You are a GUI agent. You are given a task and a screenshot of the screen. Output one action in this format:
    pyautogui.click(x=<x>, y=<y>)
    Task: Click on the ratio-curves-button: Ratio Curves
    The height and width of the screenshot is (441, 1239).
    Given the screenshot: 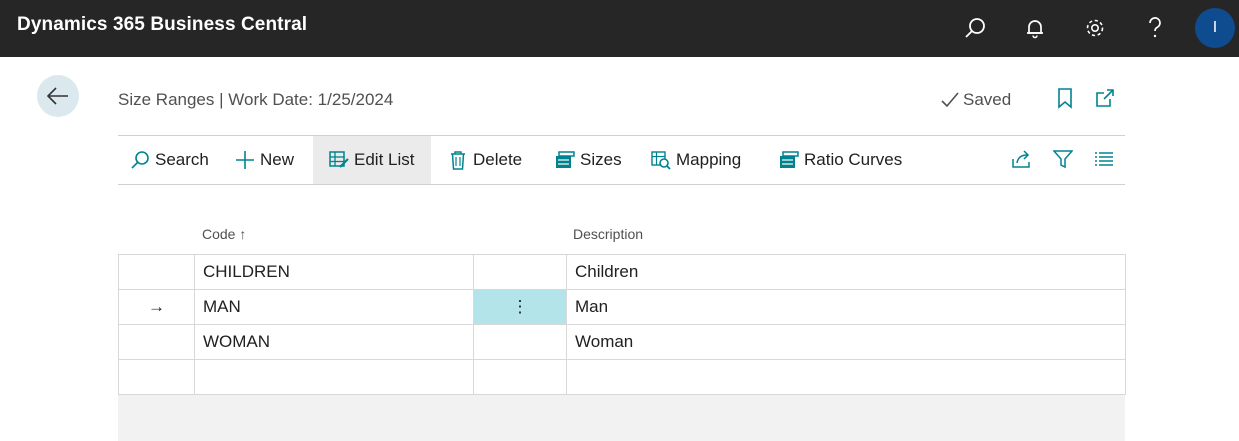 What is the action you would take?
    pyautogui.click(x=840, y=160)
    